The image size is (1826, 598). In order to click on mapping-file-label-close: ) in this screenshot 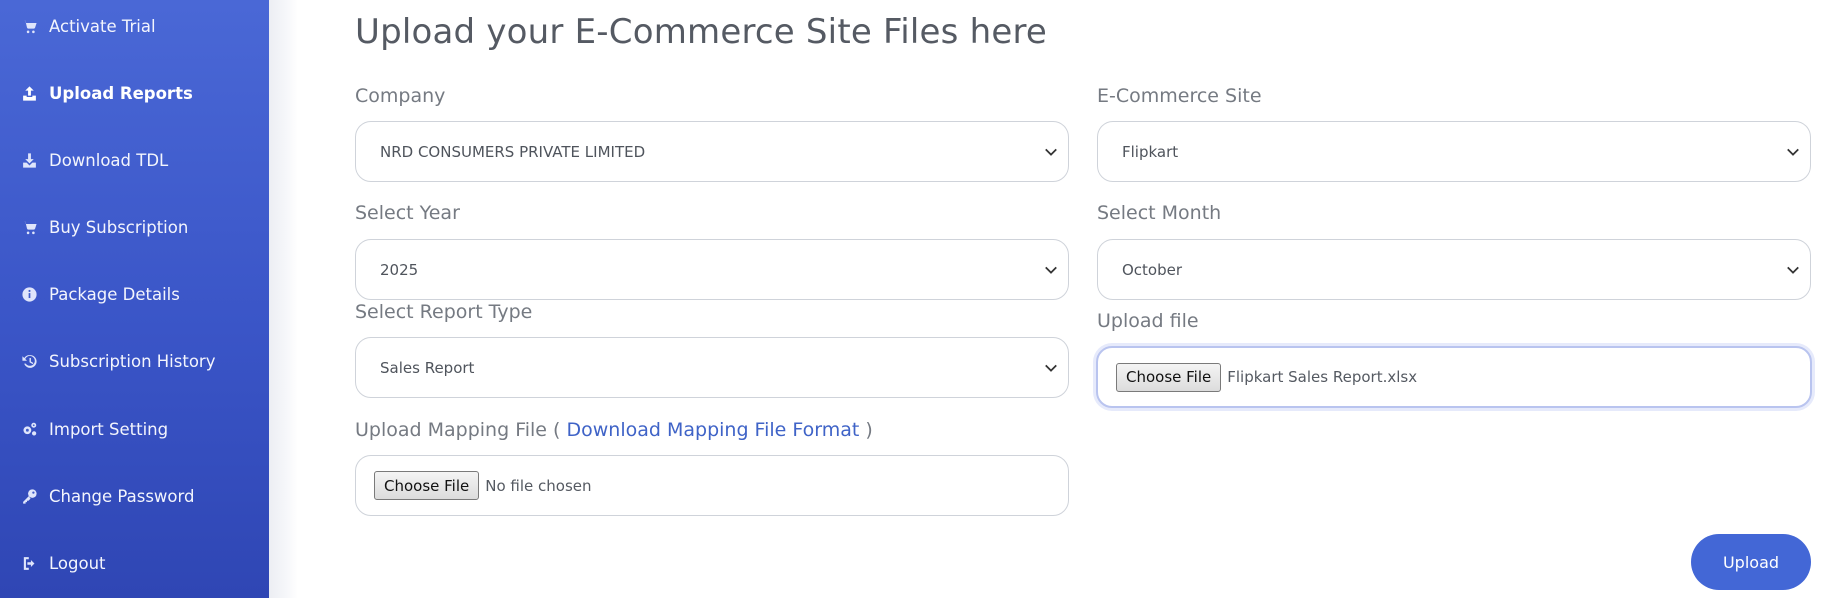, I will do `click(869, 430)`.